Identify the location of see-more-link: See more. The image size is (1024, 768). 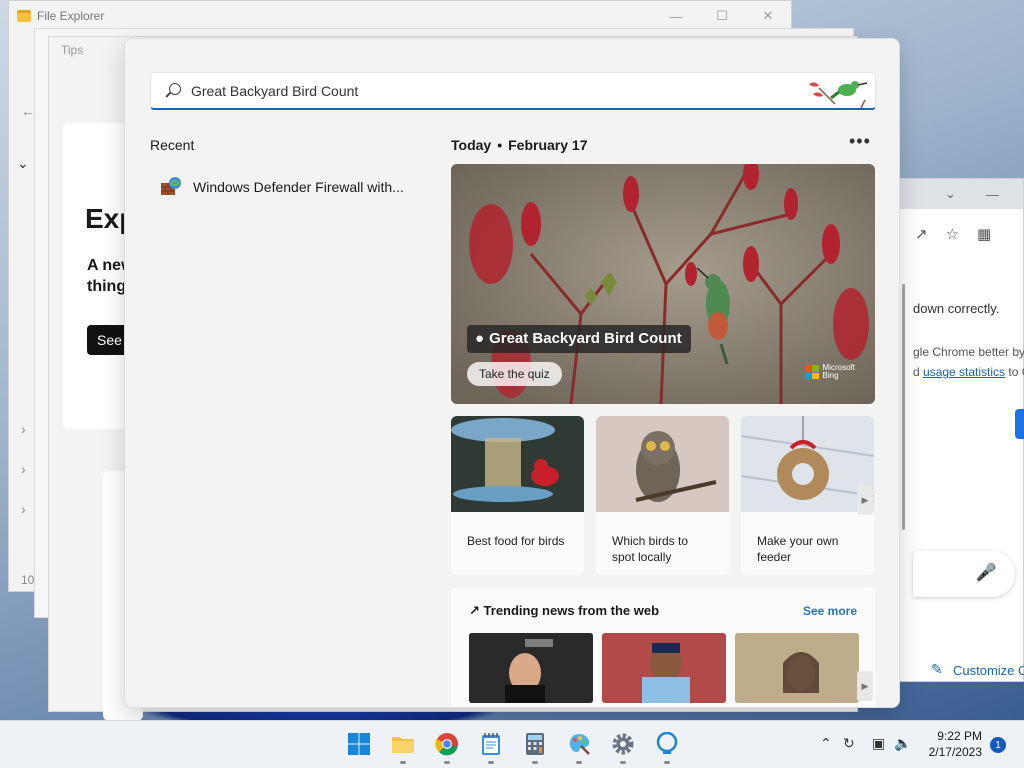
(830, 611).